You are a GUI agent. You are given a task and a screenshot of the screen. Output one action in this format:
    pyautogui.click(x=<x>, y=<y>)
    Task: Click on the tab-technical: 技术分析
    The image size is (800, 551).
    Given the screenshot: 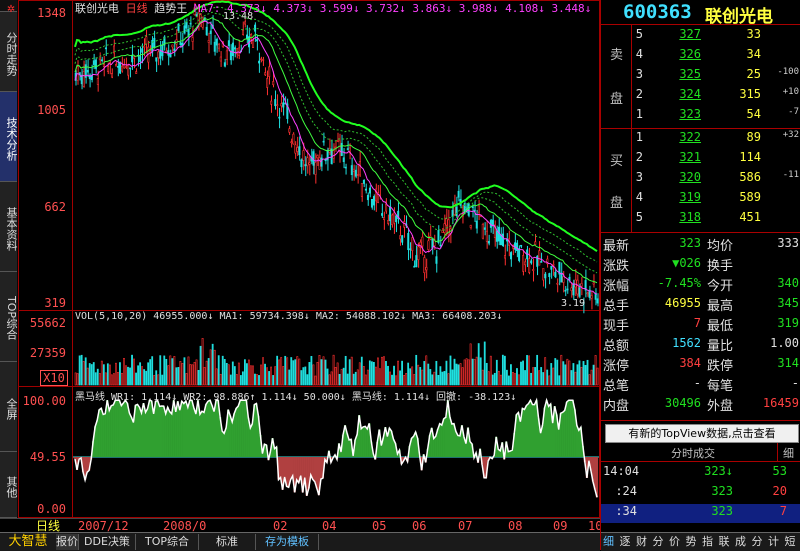 What is the action you would take?
    pyautogui.click(x=9, y=137)
    